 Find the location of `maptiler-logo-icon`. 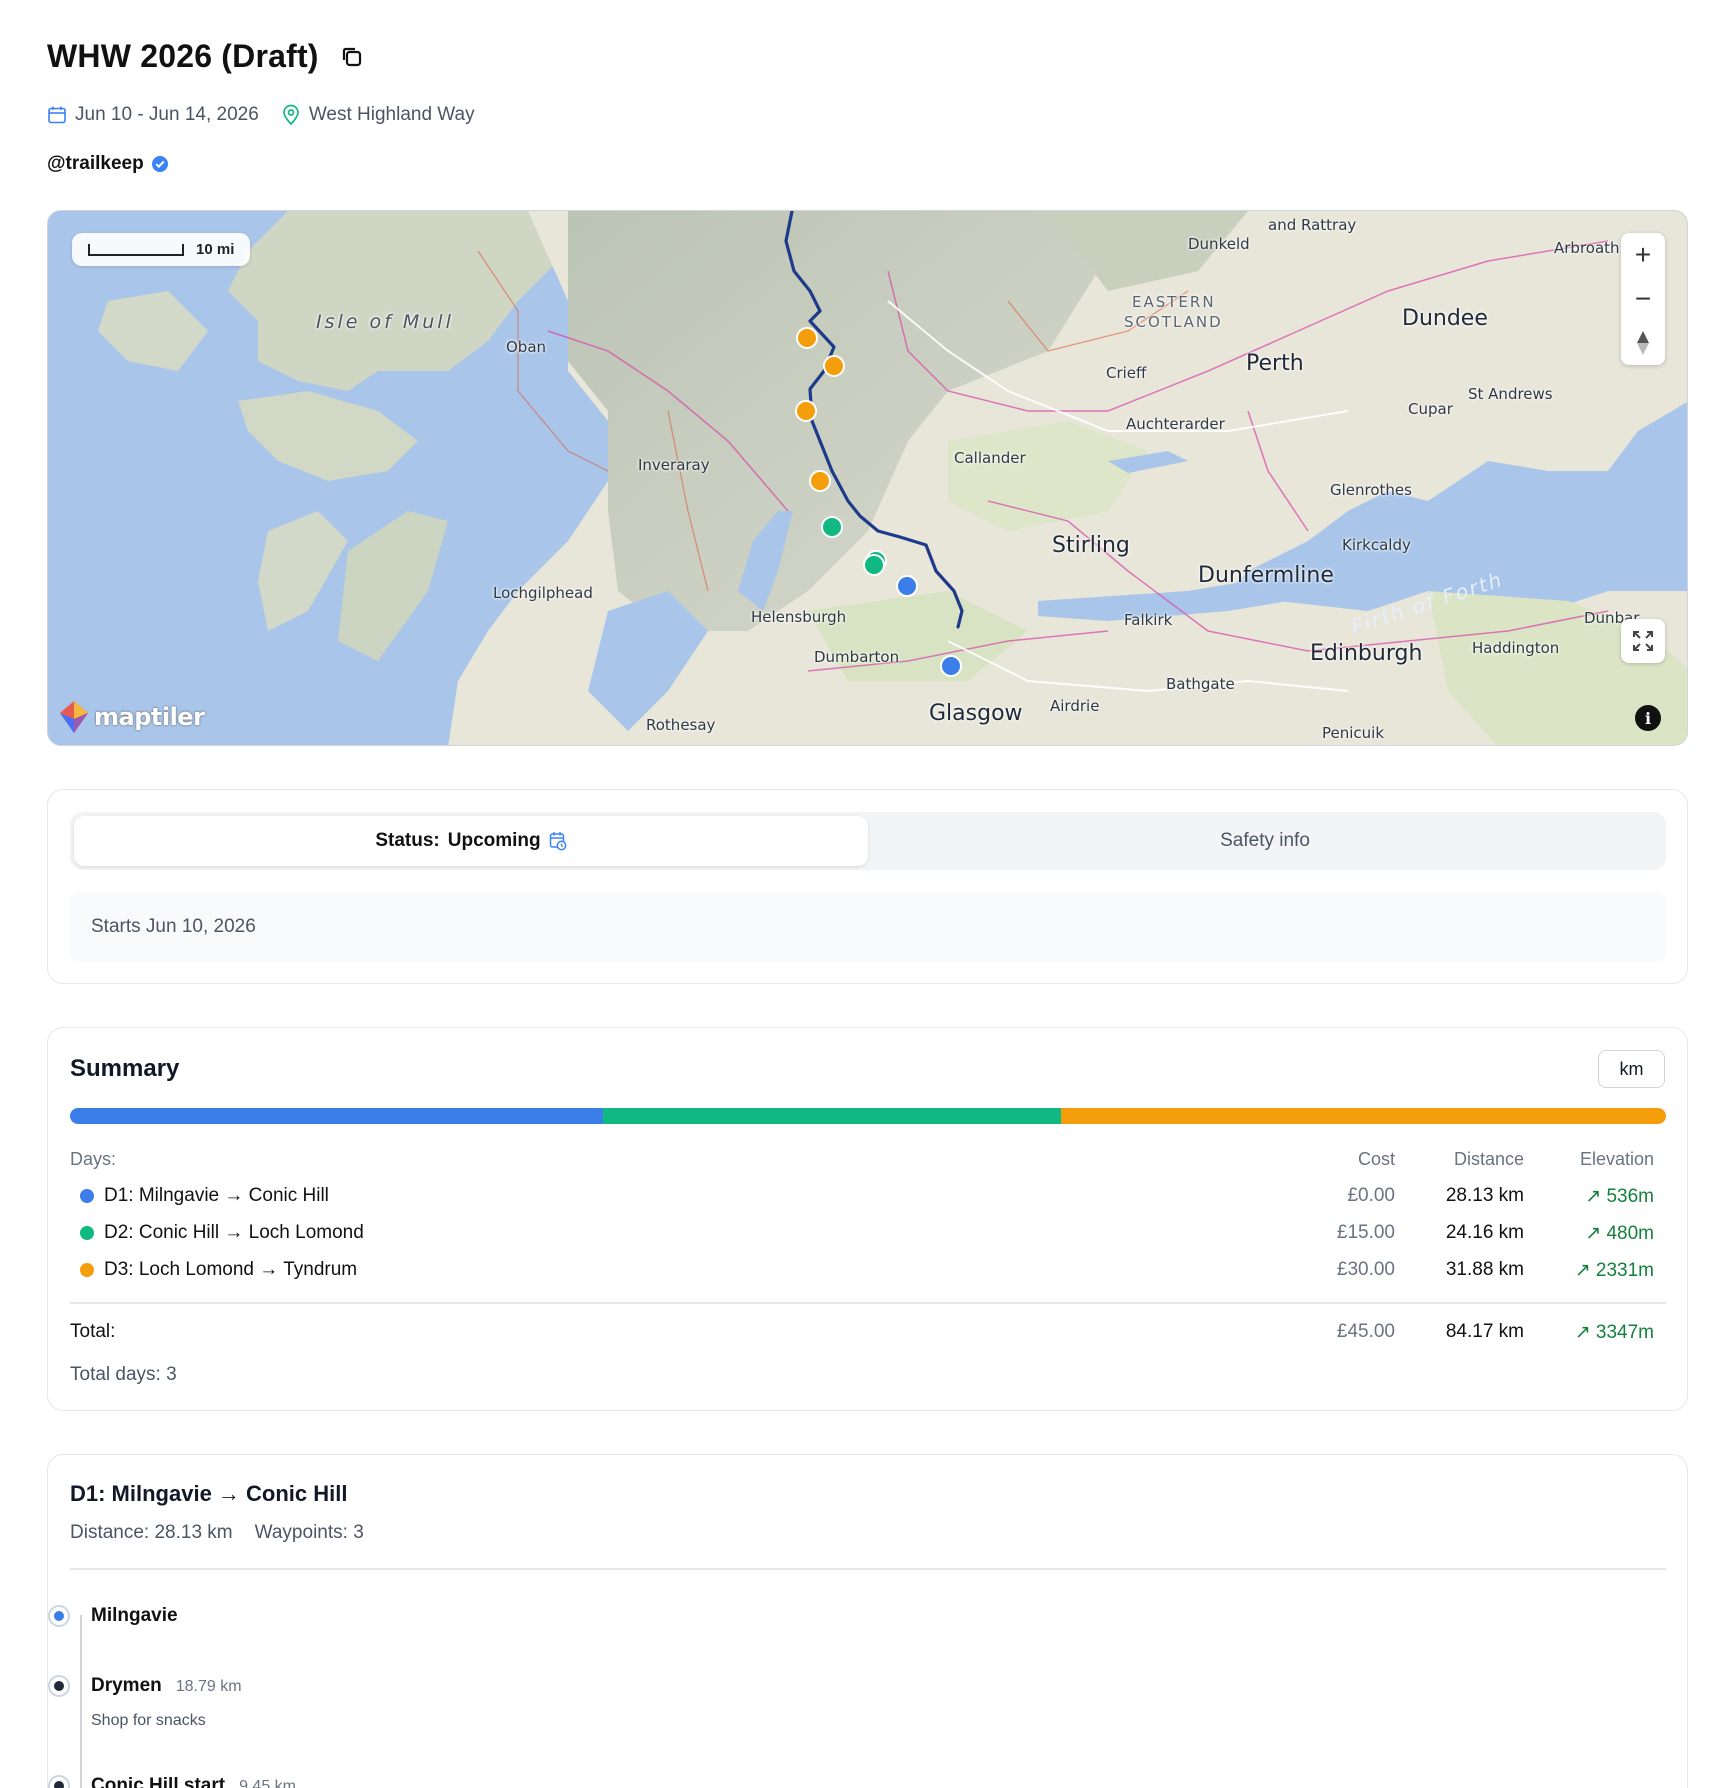

maptiler-logo-icon is located at coordinates (74, 717).